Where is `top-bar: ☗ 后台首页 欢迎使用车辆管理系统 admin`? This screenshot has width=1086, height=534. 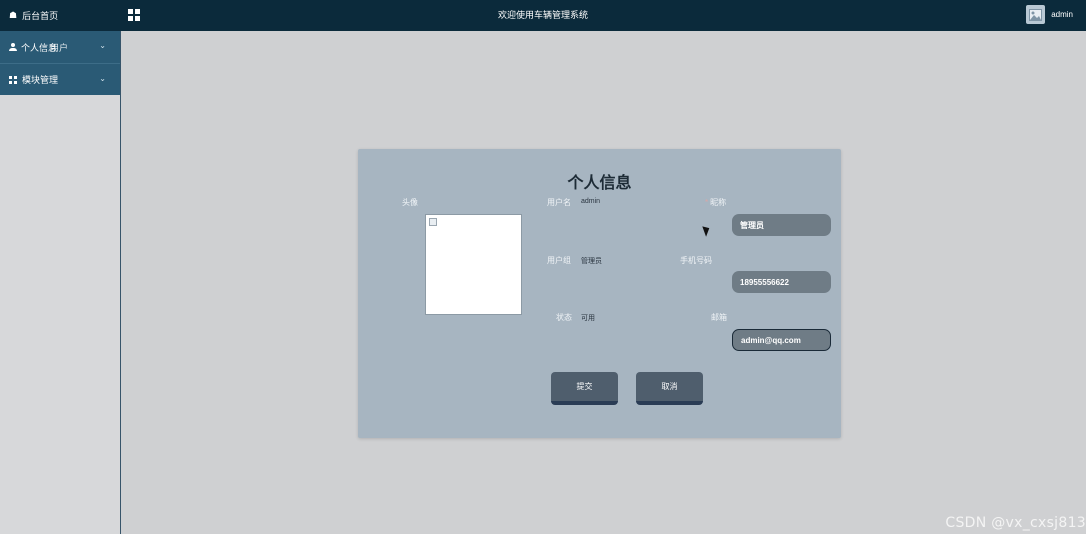 top-bar: ☗ 后台首页 欢迎使用车辆管理系统 admin is located at coordinates (543, 15).